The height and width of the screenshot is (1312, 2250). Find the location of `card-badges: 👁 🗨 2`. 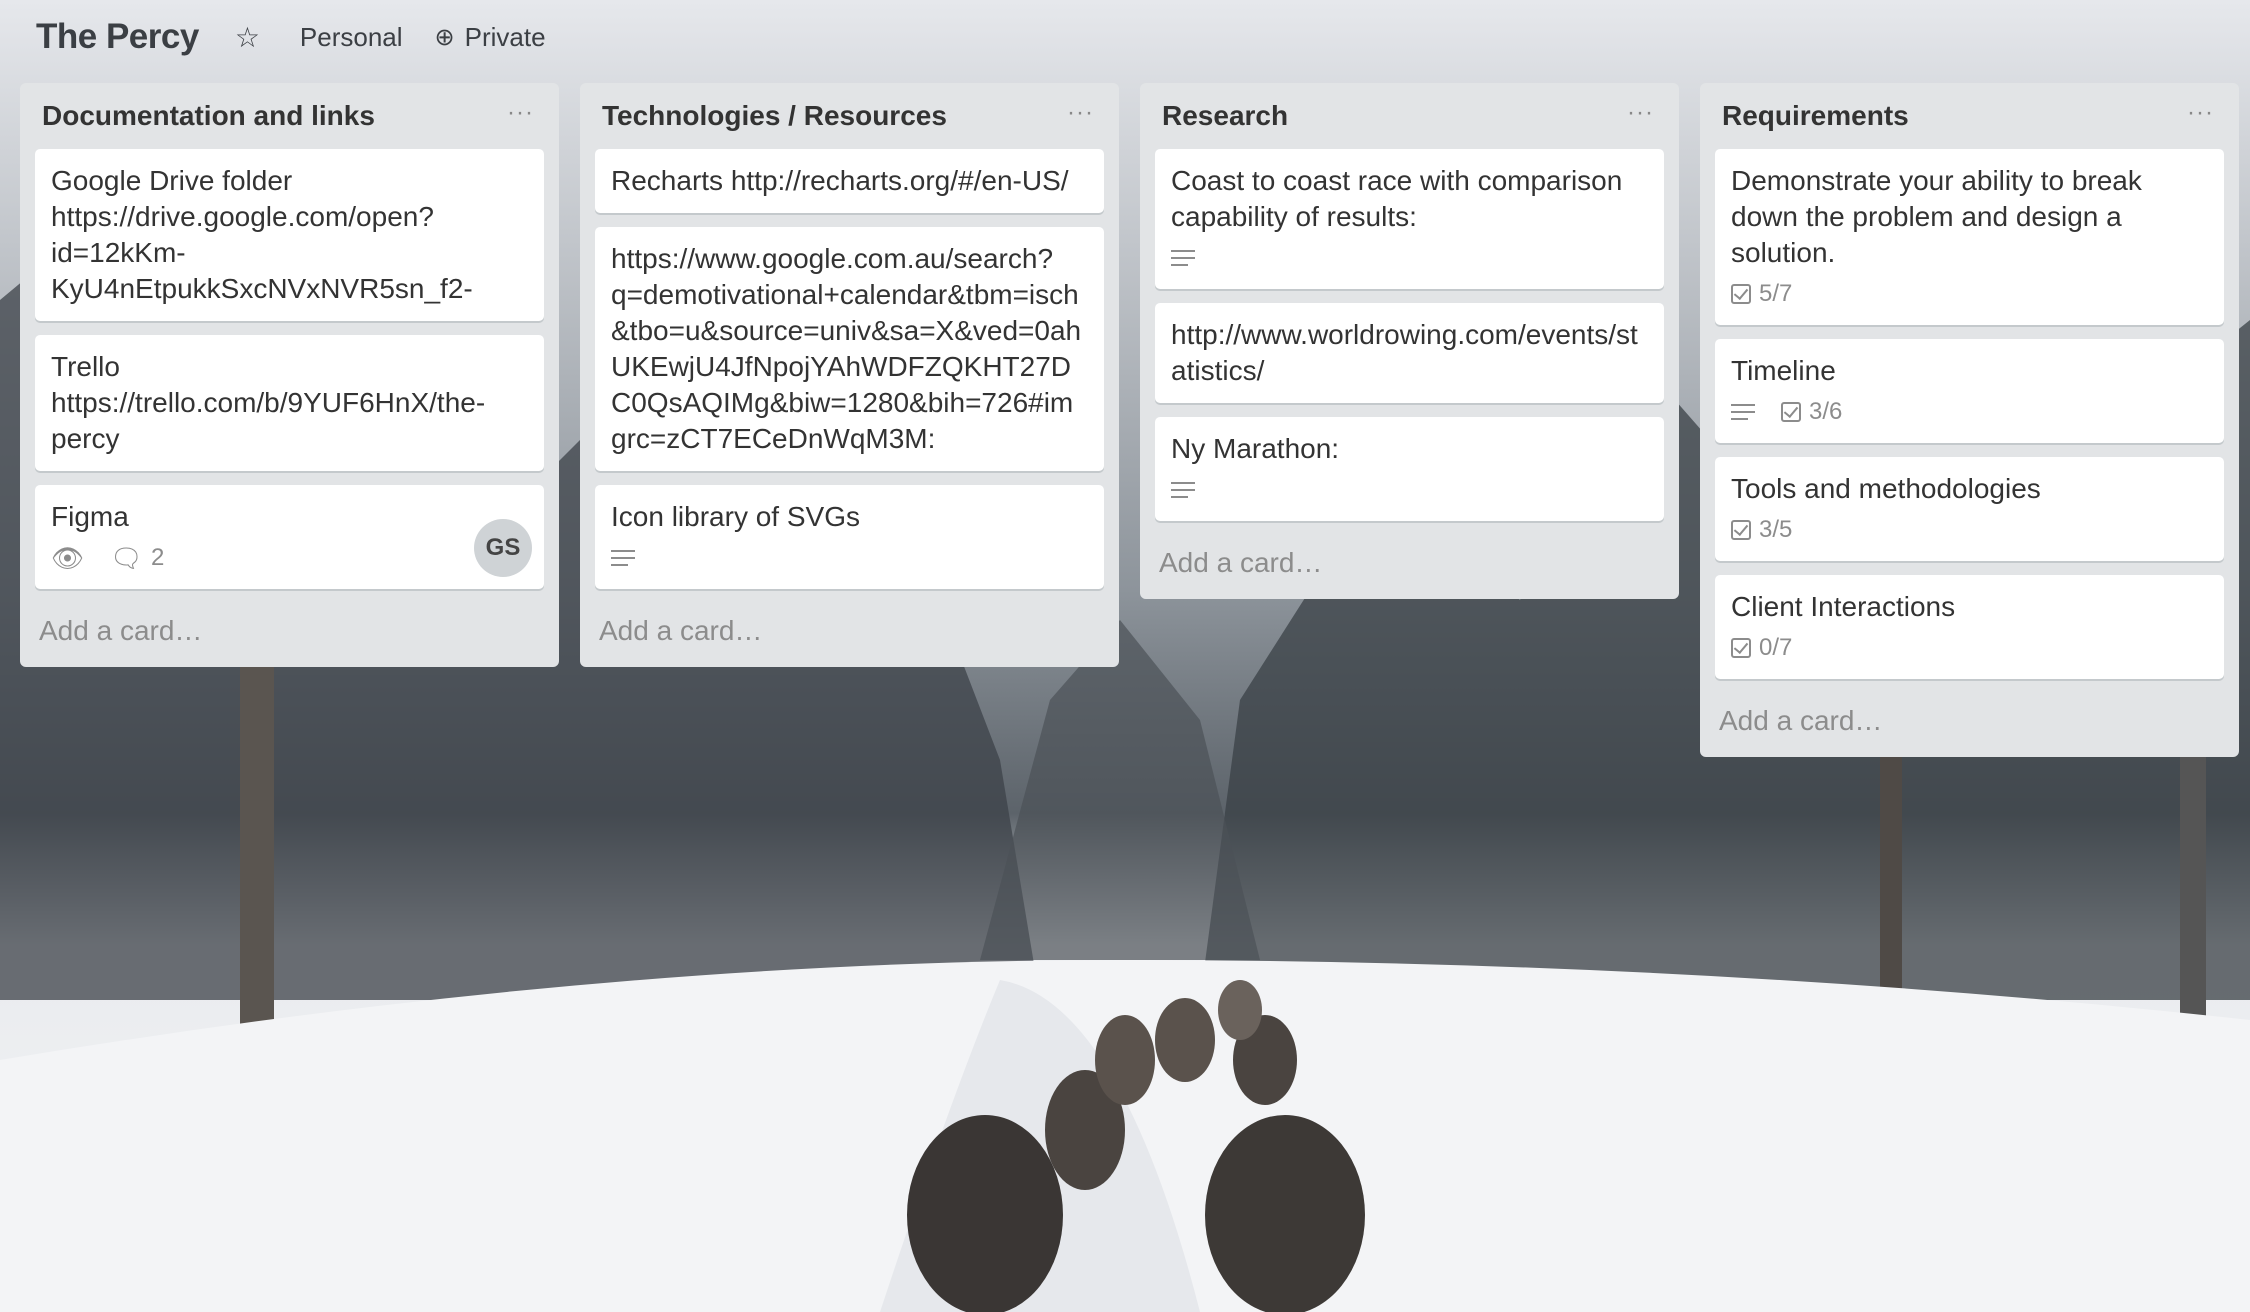

card-badges: 👁 🗨 2 is located at coordinates (289, 558).